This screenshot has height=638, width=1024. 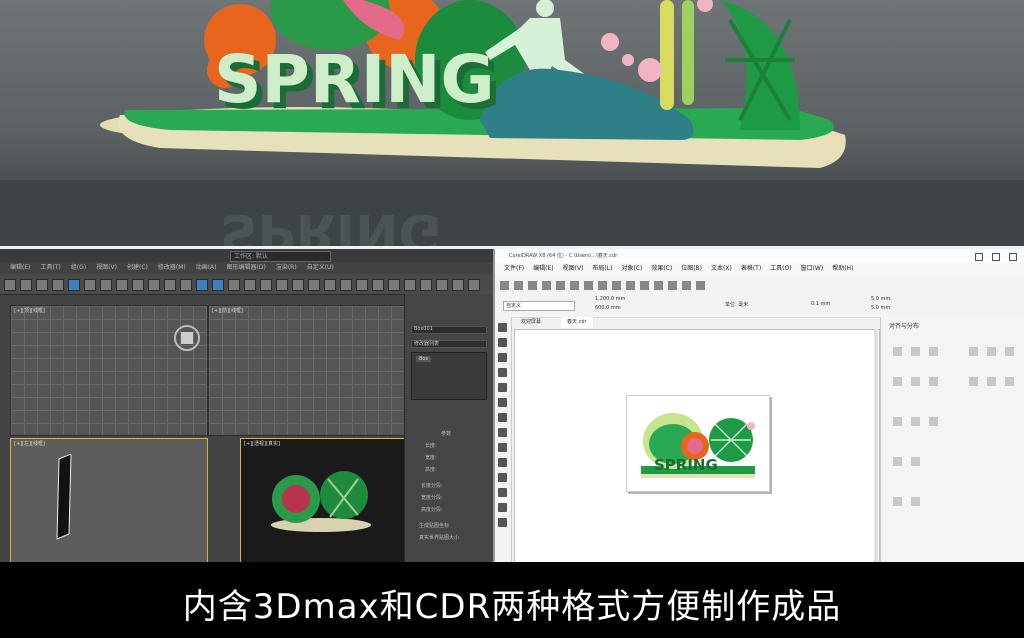 What do you see at coordinates (323, 500) in the screenshot?
I see `viewport-perspective: [+][透视][真实]` at bounding box center [323, 500].